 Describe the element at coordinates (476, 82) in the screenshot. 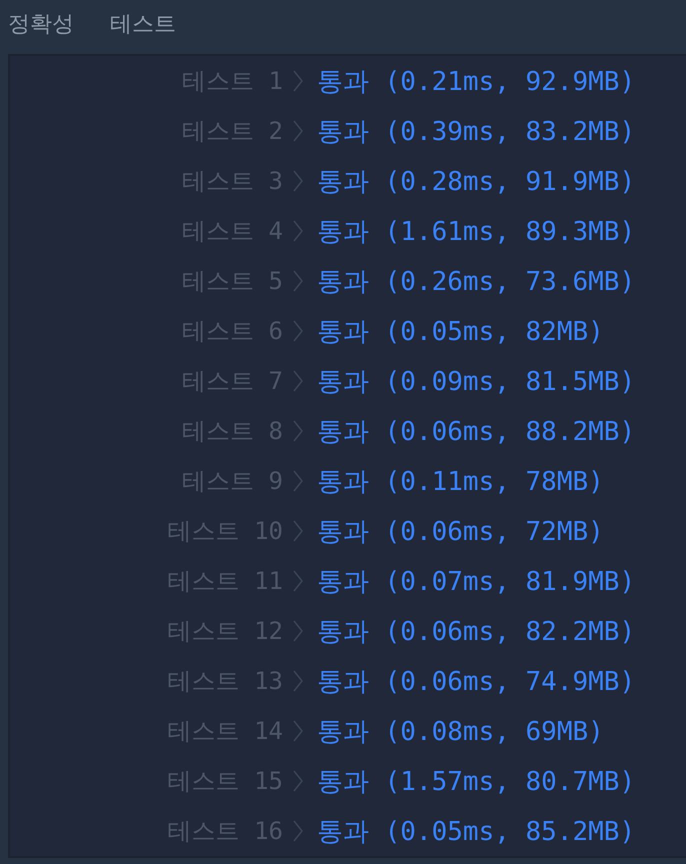

I see `test-result: 통과 (0.21ms, 92.9MB)` at that location.